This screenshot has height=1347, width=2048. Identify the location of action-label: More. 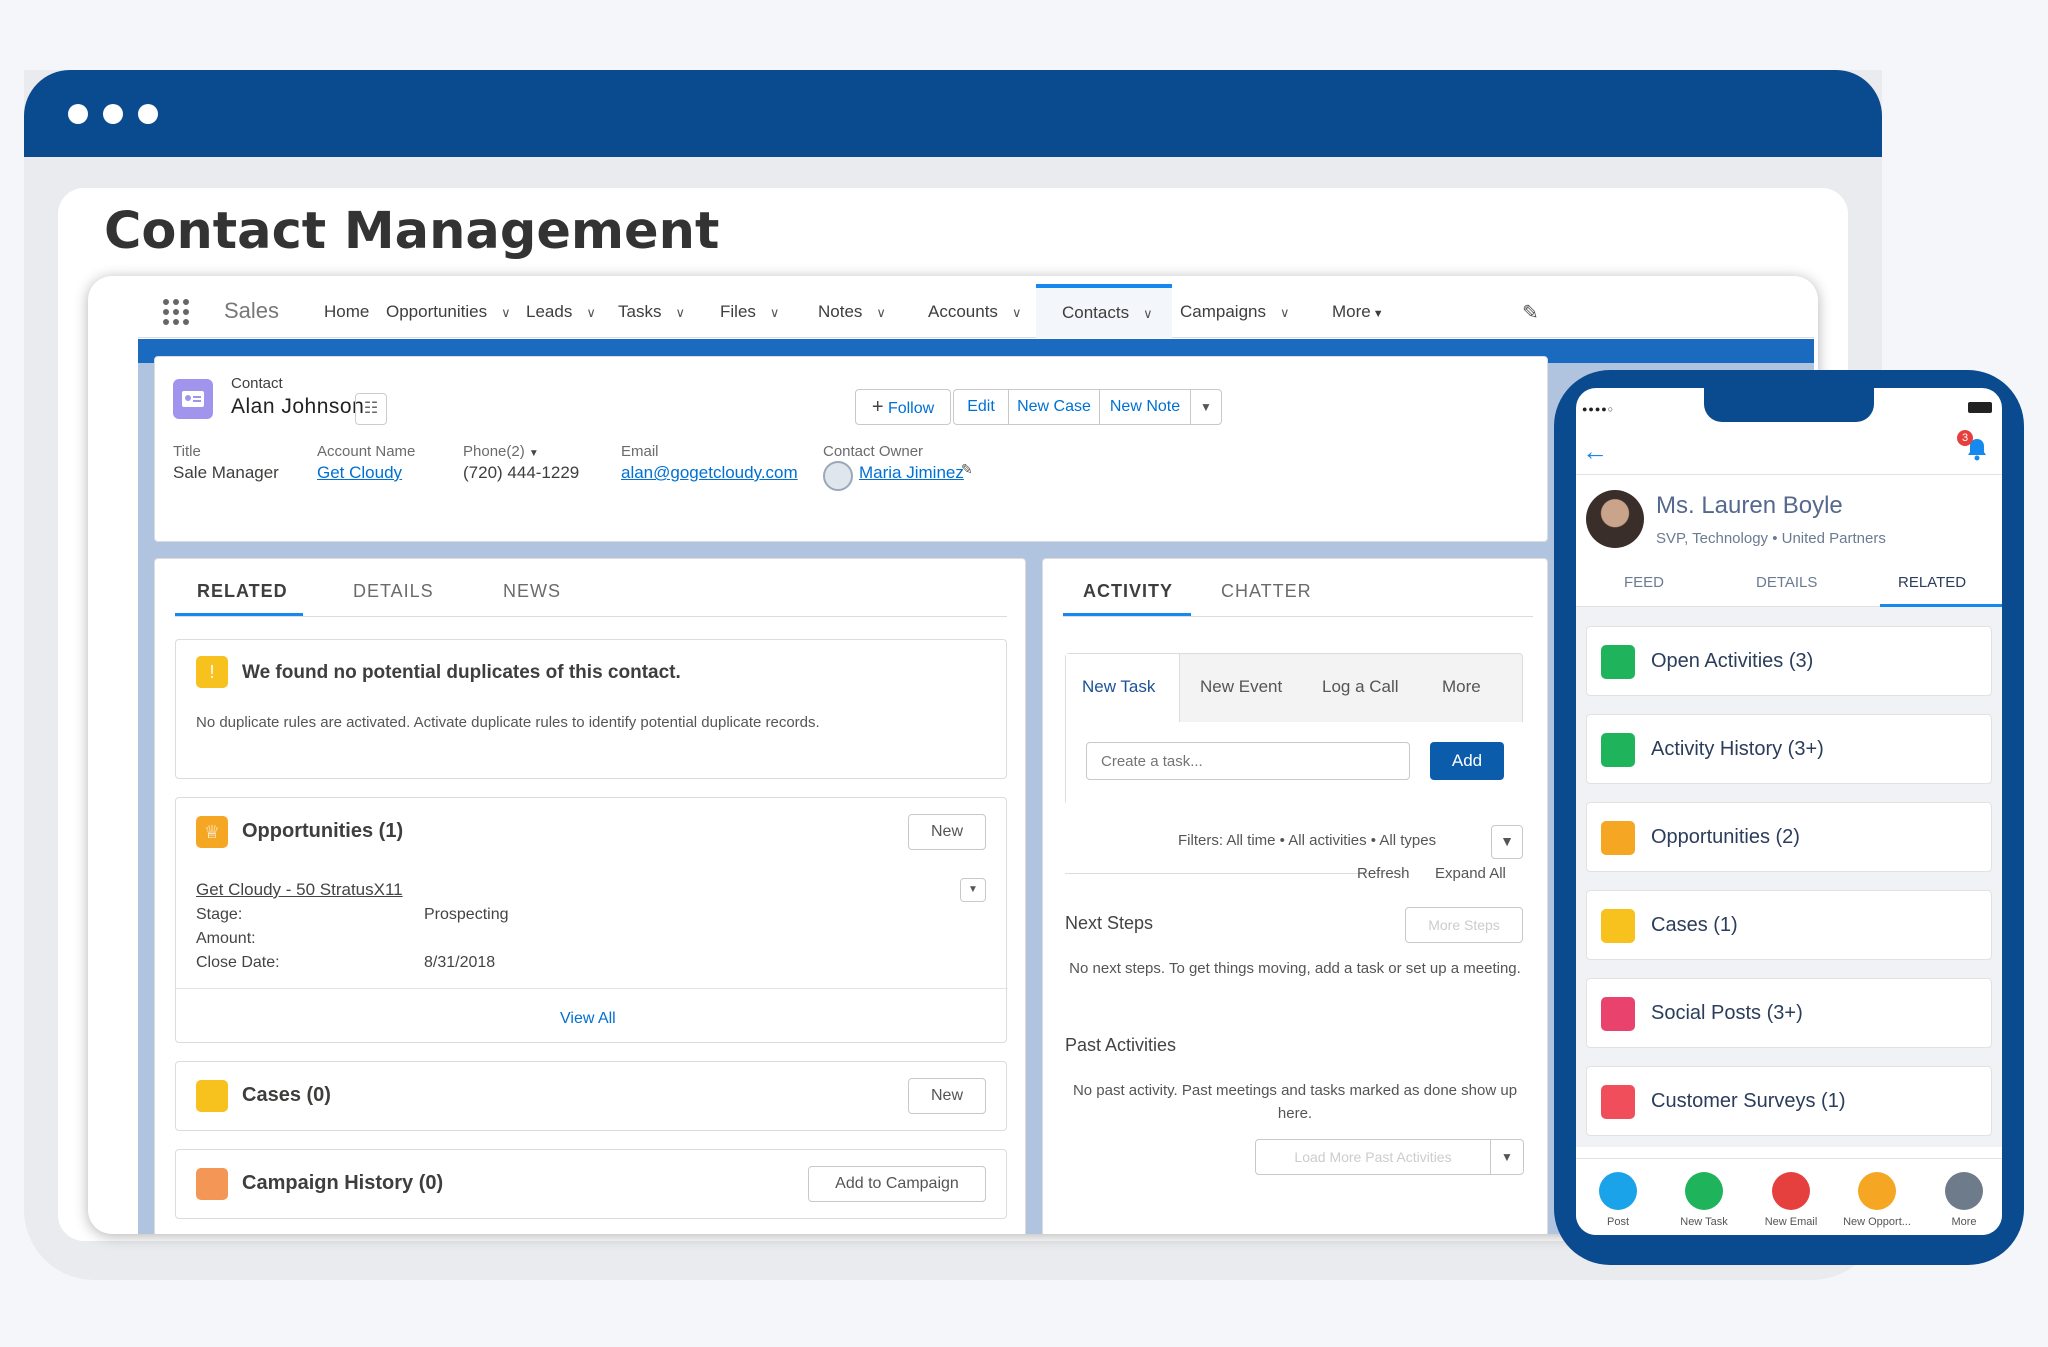
(1964, 1222).